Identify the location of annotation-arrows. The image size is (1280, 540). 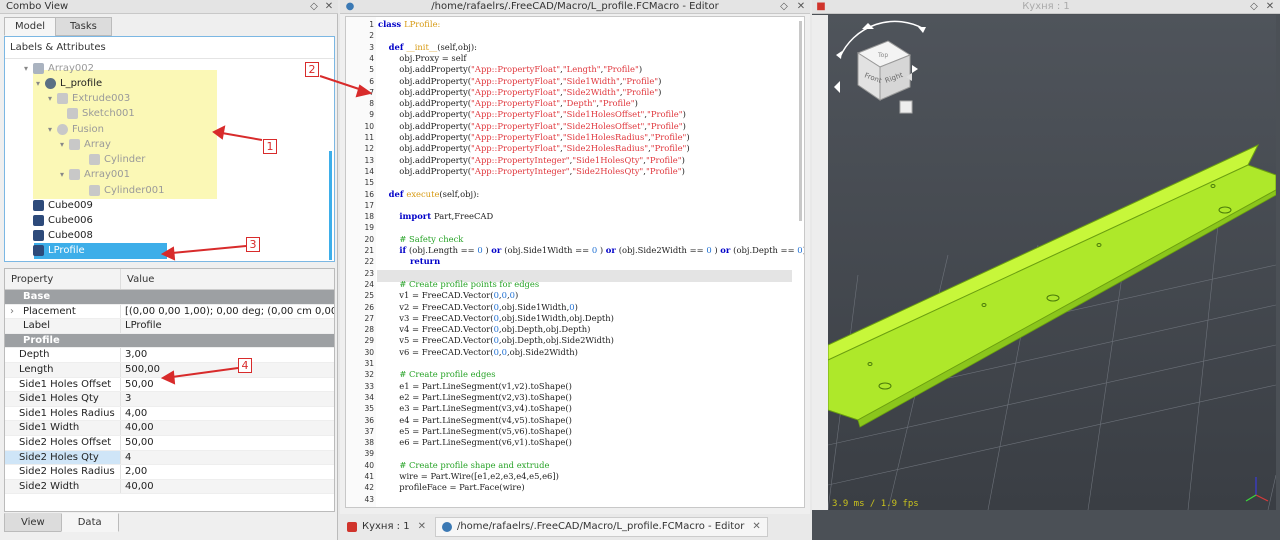
(266, 230).